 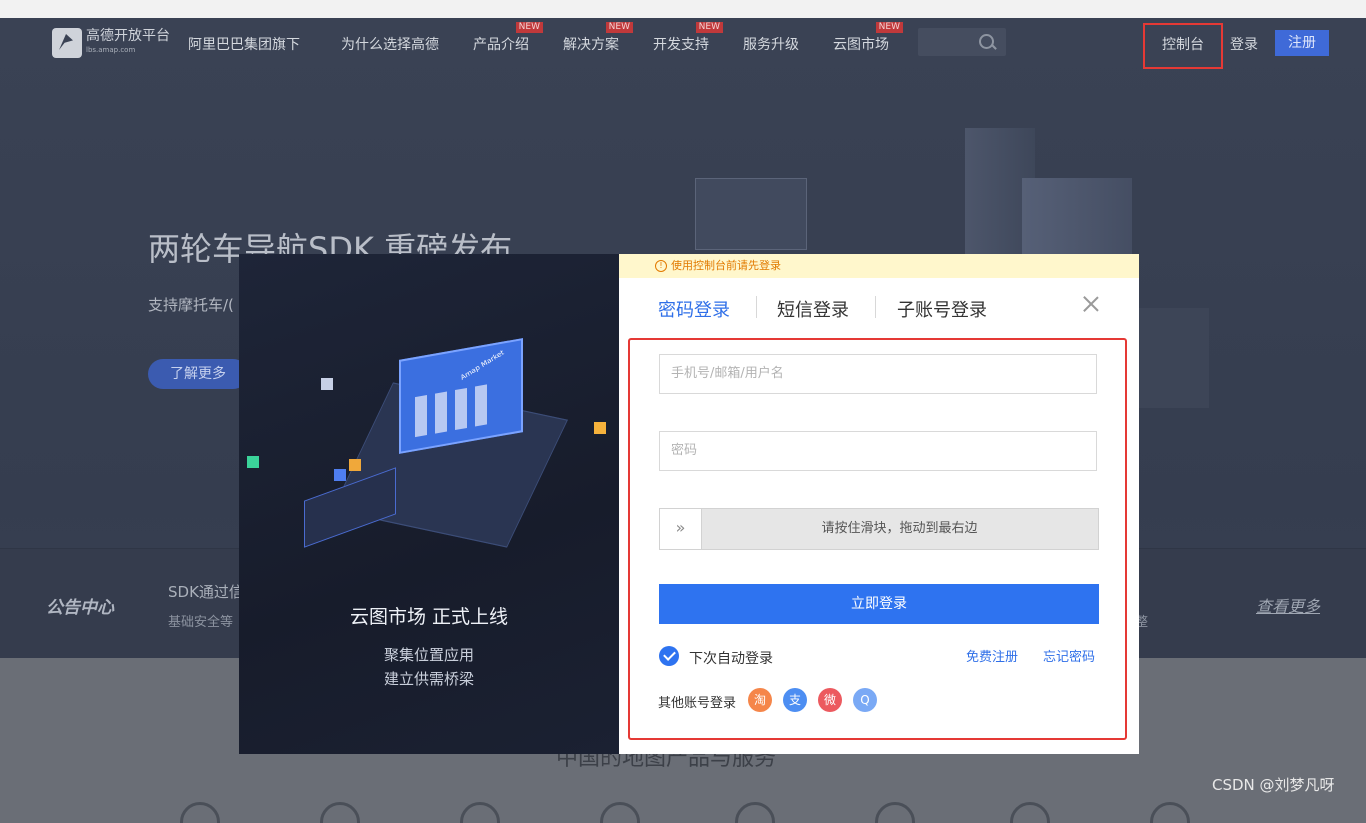 I want to click on logo-text: 高德开放平台 lbs.amap.com, so click(x=128, y=43).